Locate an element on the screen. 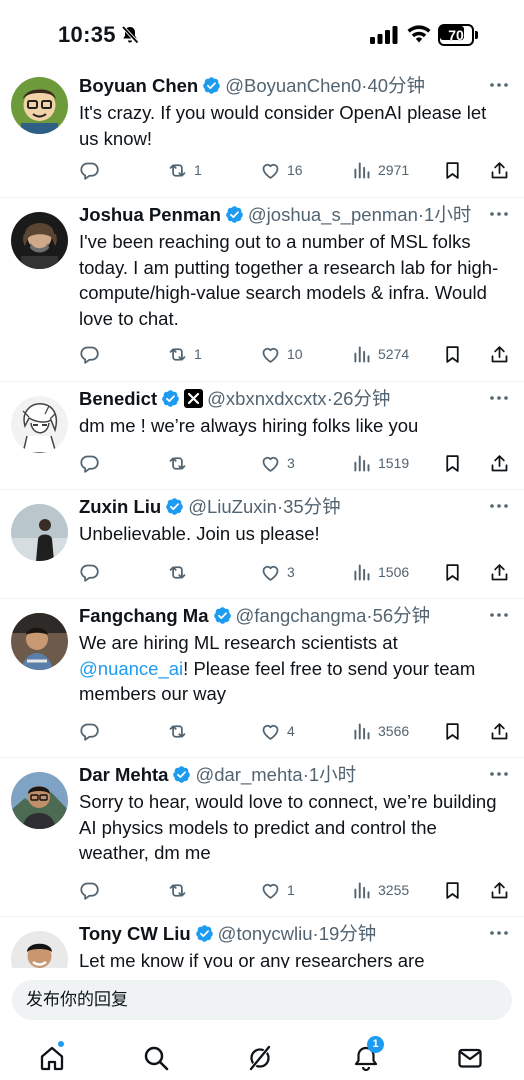 The width and height of the screenshot is (524, 1080). author-handle: @BoyuanChen0 is located at coordinates (293, 85).